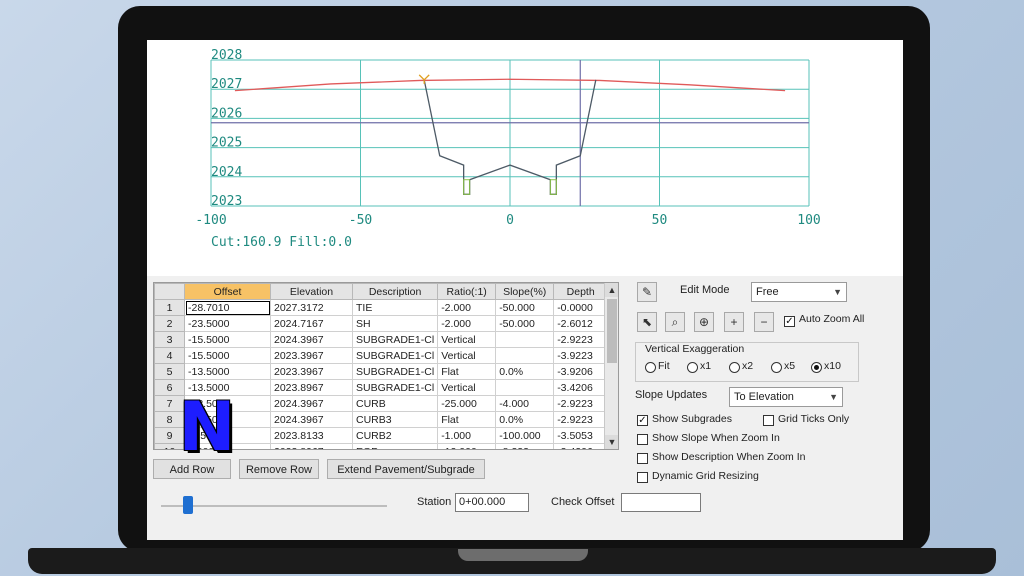  What do you see at coordinates (642, 439) in the screenshot?
I see `show-slope-checkbox` at bounding box center [642, 439].